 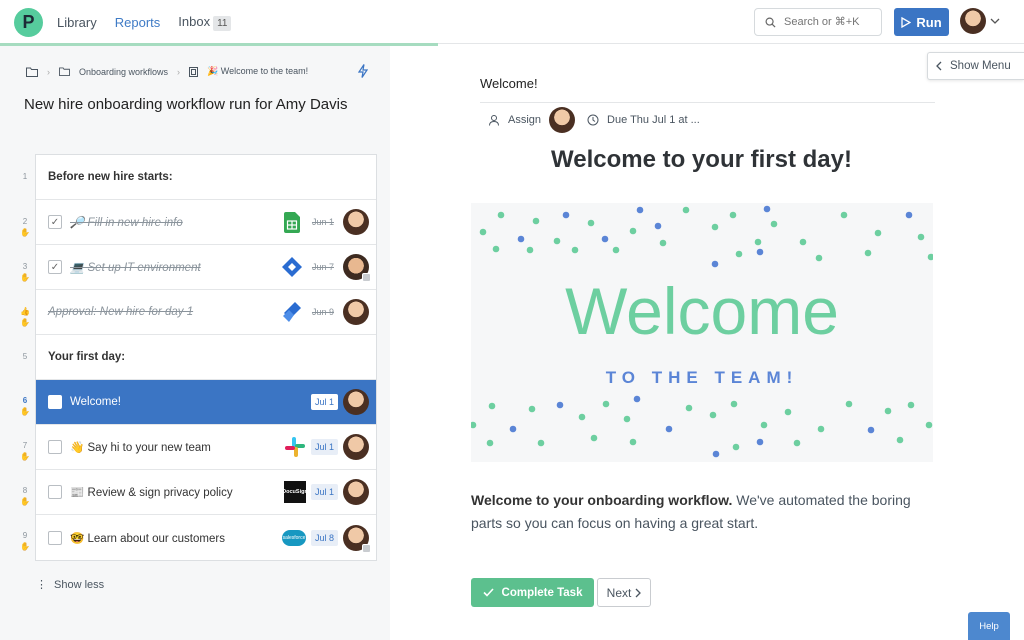 I want to click on row-number: 8 ✋, so click(x=25, y=496).